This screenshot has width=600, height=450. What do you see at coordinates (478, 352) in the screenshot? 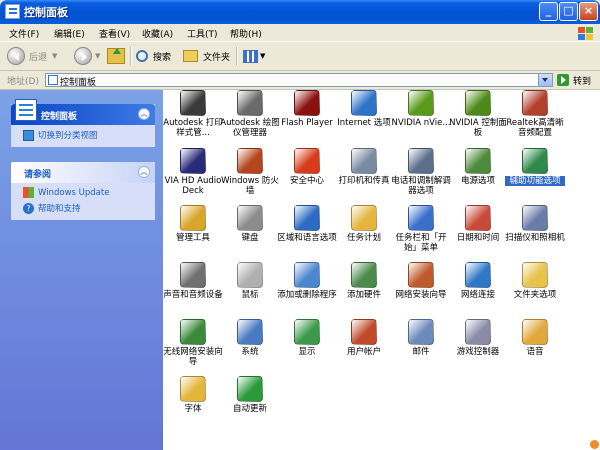
I see `control-panel-item-label: 游戏控制器` at bounding box center [478, 352].